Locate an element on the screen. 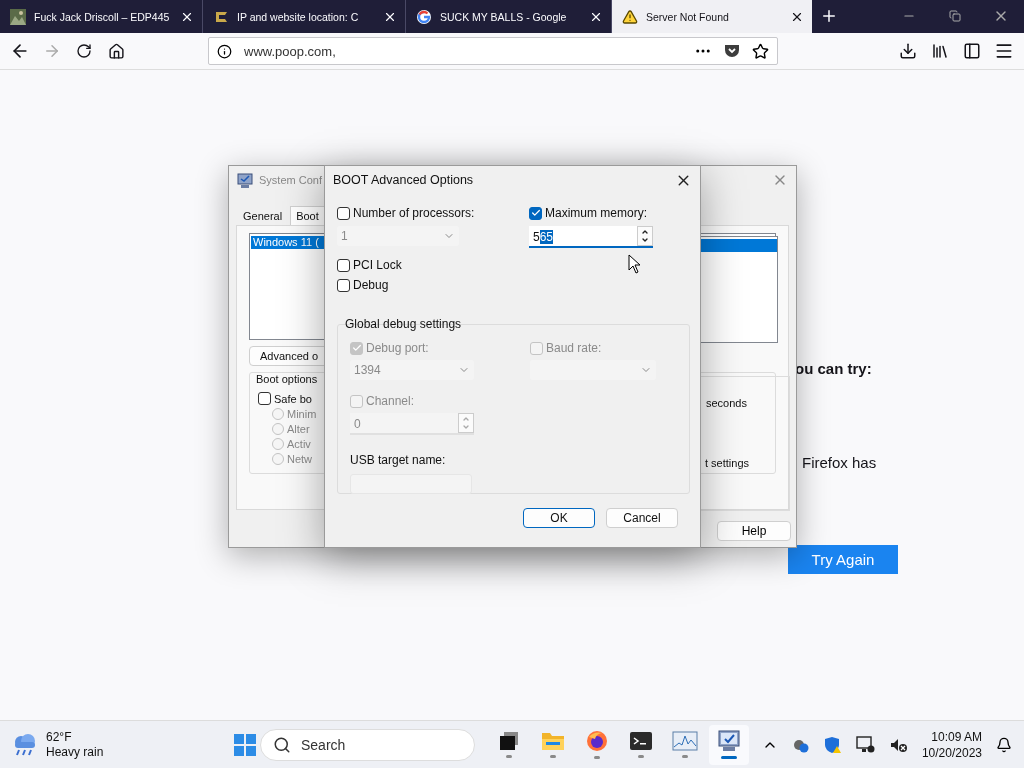 The image size is (1024, 768). radio-label: Alter is located at coordinates (298, 429).